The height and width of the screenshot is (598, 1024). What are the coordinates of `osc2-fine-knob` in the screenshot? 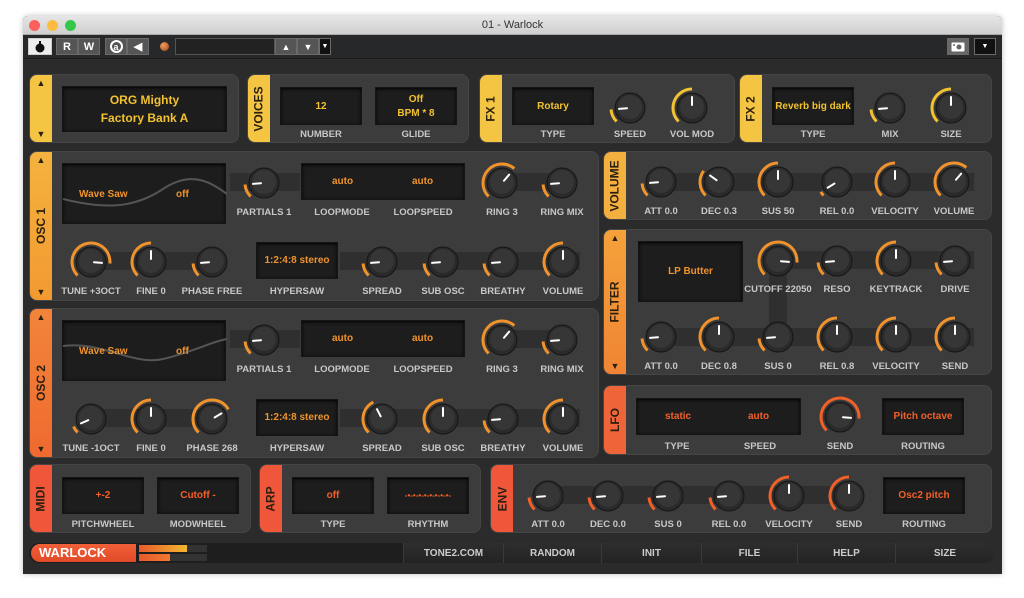 It's located at (148, 416).